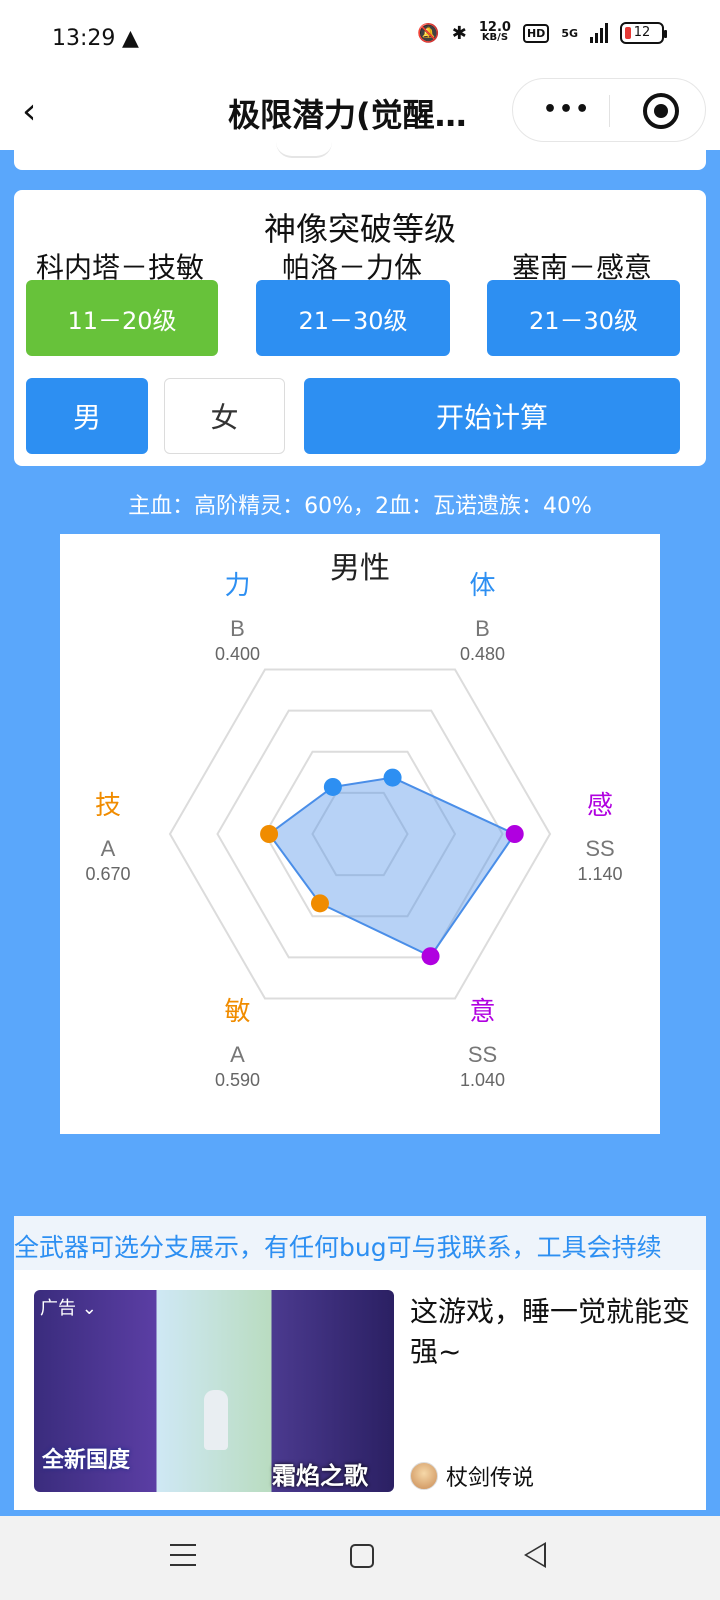 The width and height of the screenshot is (720, 1600). What do you see at coordinates (492, 416) in the screenshot?
I see `start-calc-button: 开始计算` at bounding box center [492, 416].